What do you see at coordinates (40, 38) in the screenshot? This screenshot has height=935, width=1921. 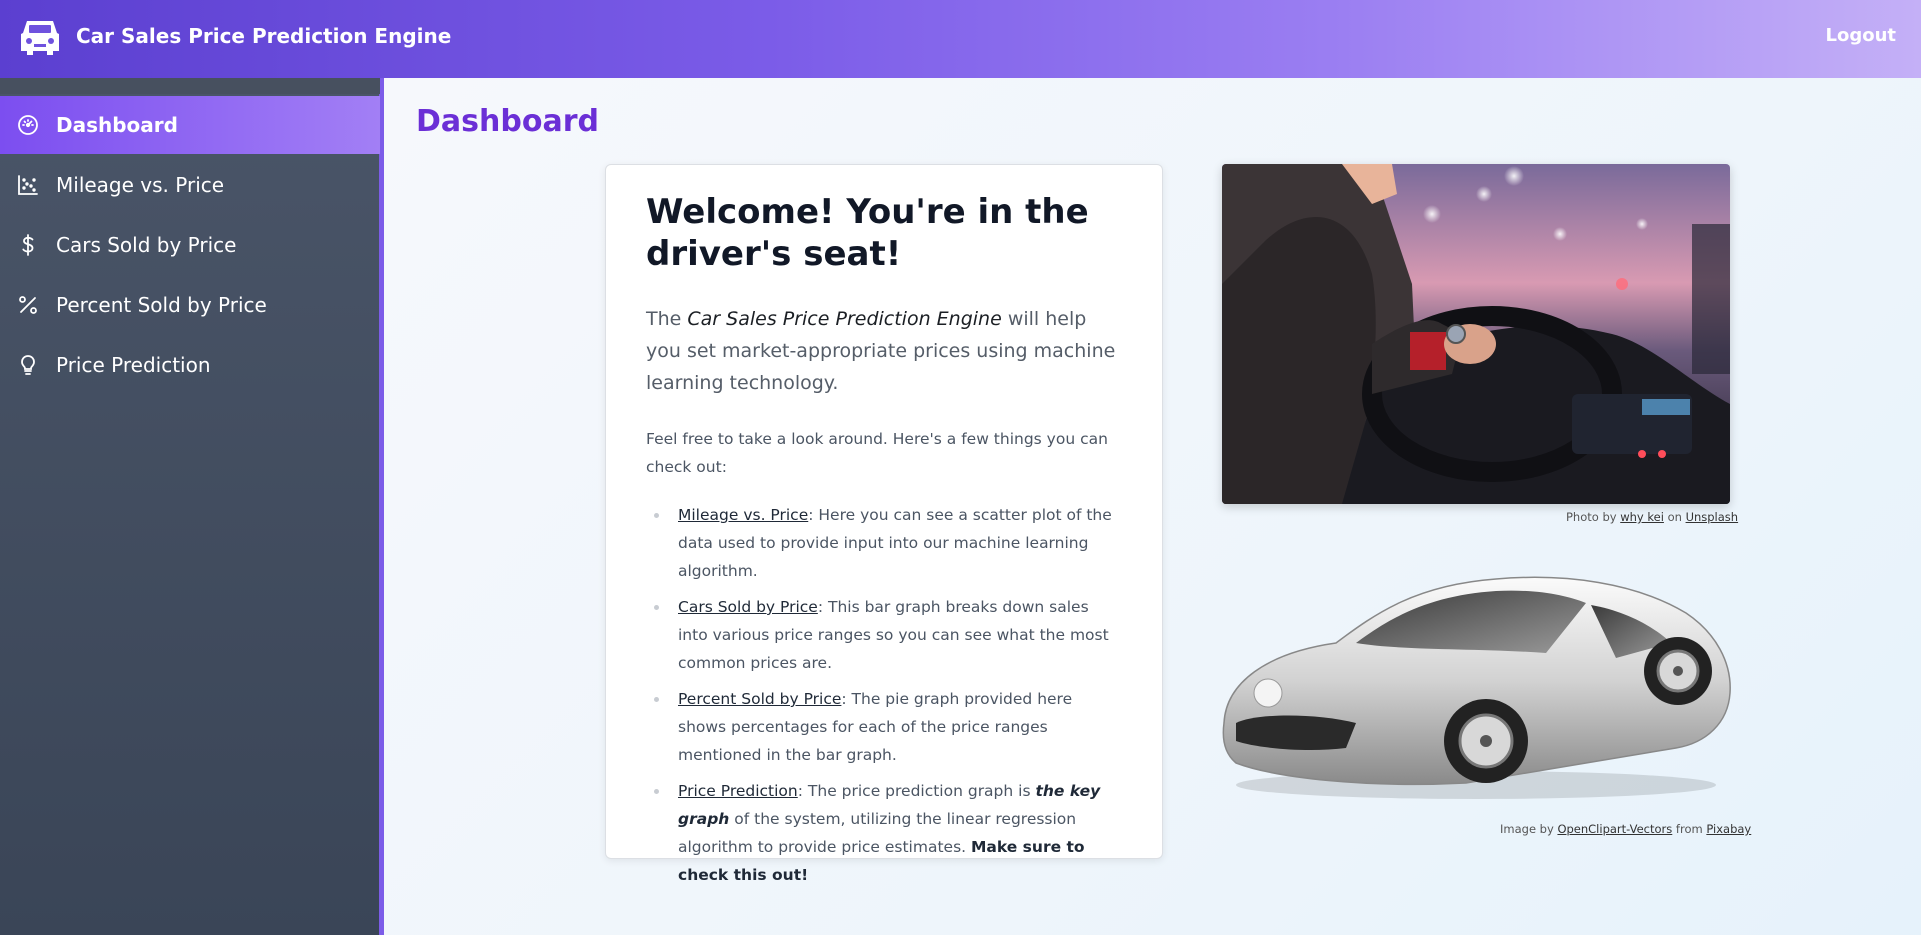 I see `car-icon` at bounding box center [40, 38].